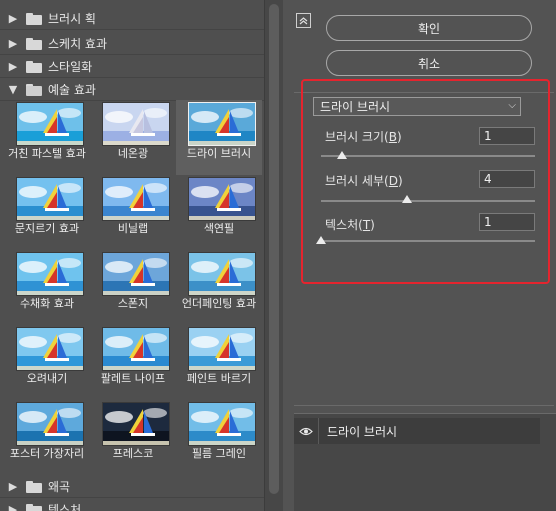  I want to click on filter-thumbnail: 프레스코, so click(133, 437).